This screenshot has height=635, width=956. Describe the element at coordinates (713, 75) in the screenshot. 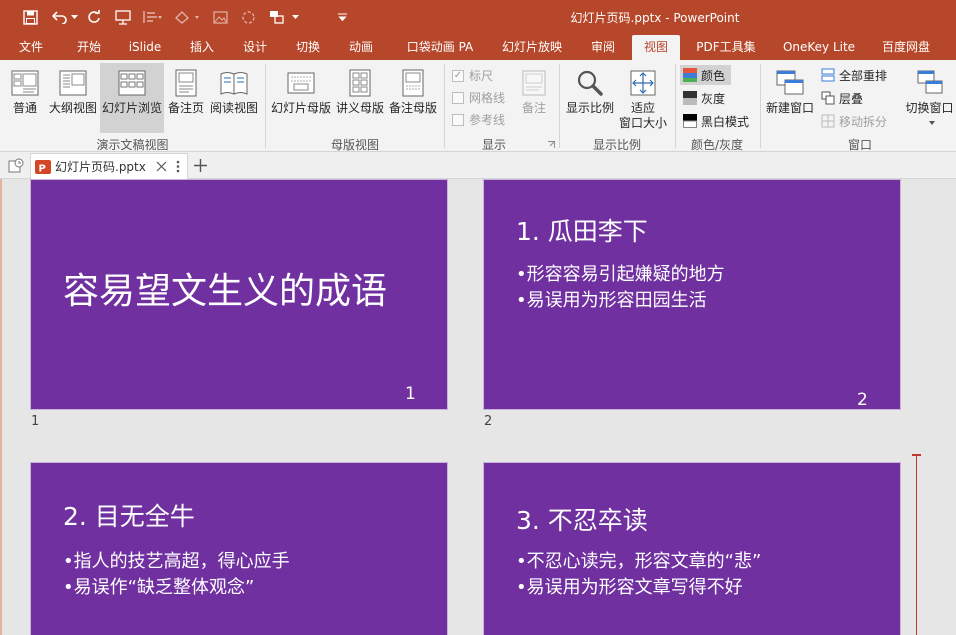

I see `color-label: 颜色` at that location.